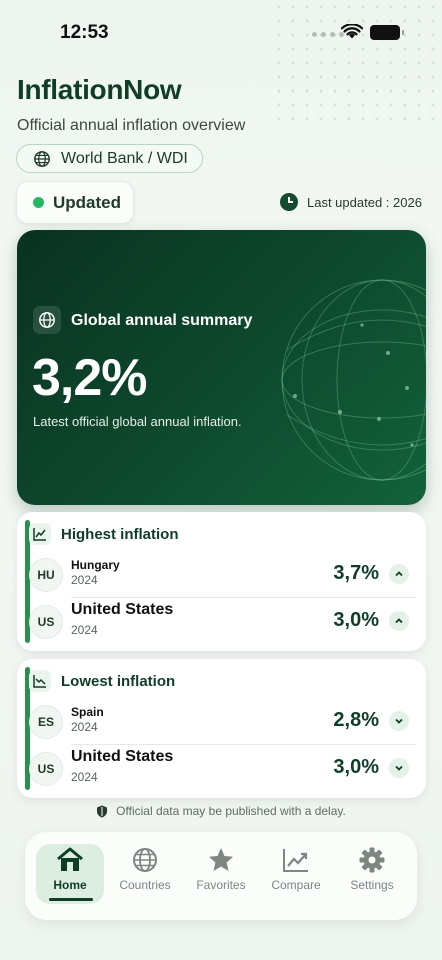  I want to click on country-name: Spain, so click(87, 712).